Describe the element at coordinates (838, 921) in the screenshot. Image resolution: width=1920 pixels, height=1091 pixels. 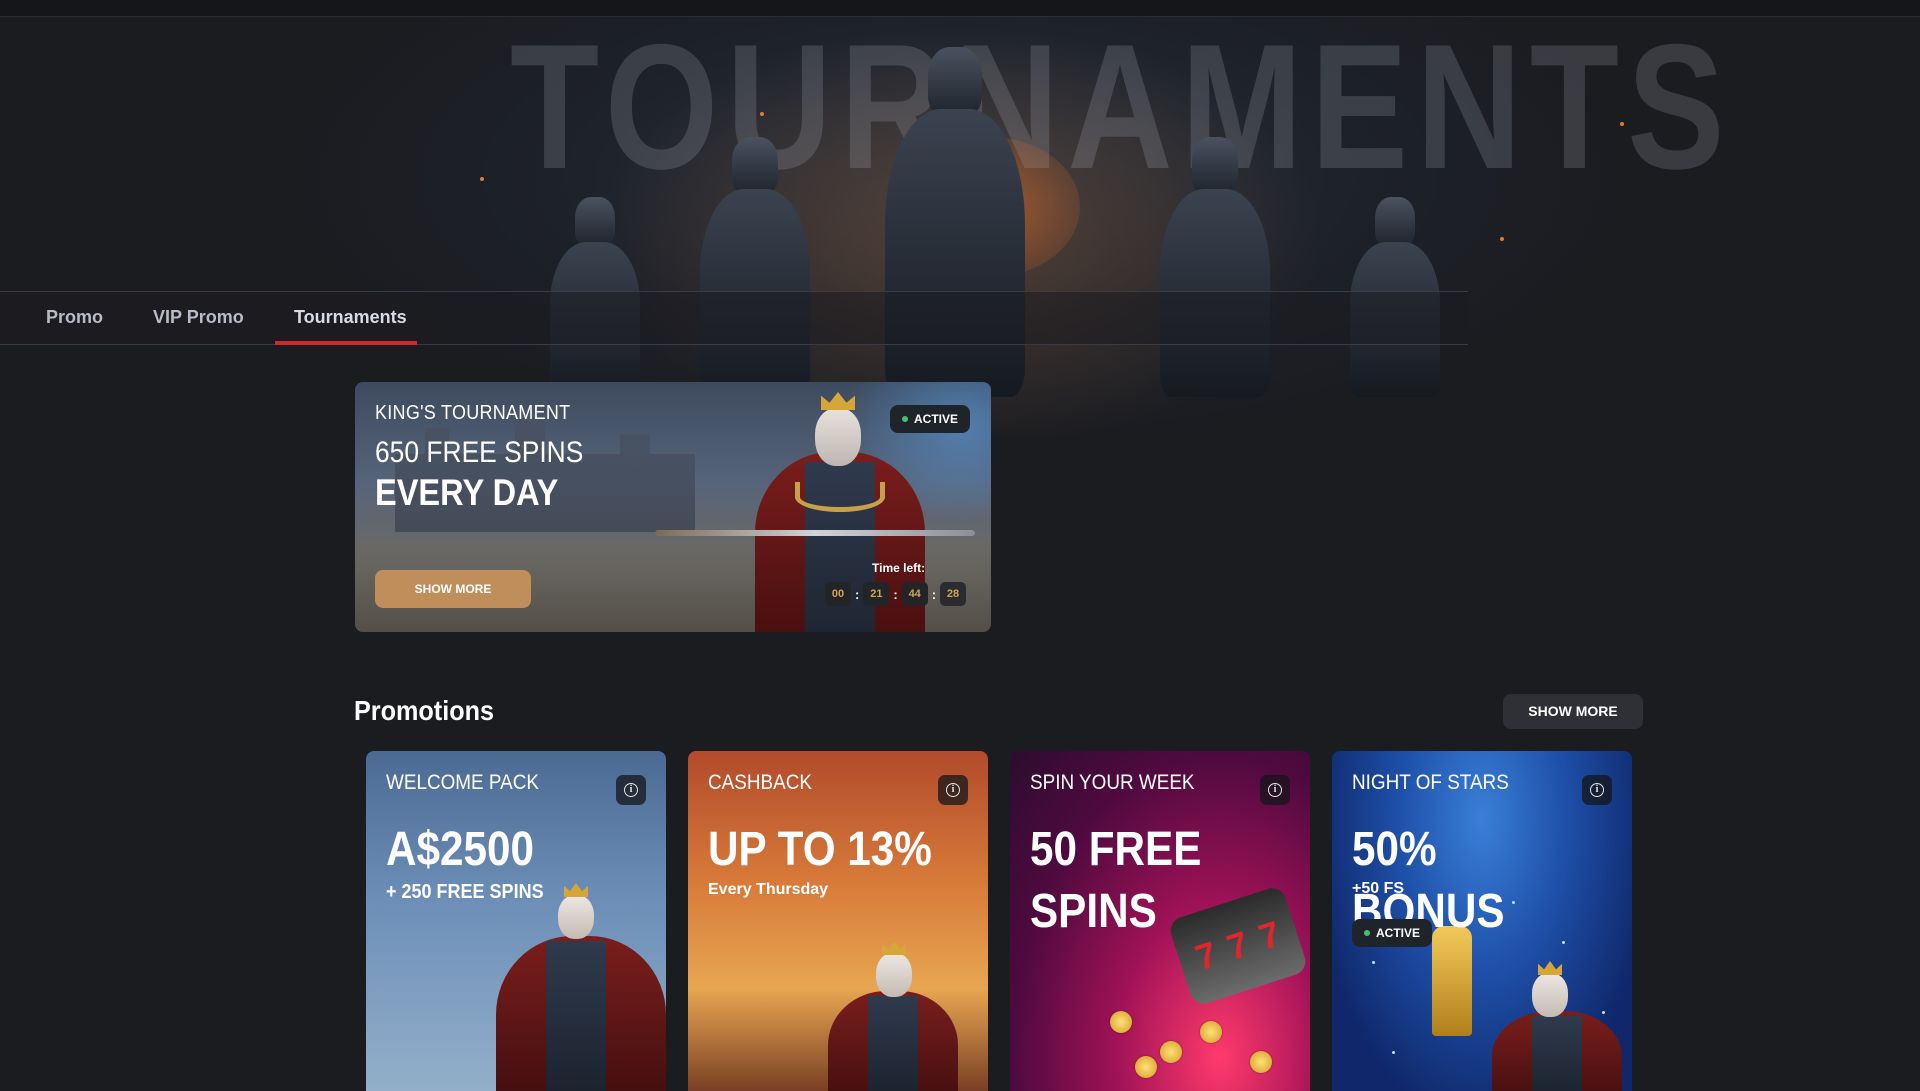
I see `promo-card-cashback: CASHBACK i UP TO 13% Every Thursday` at that location.